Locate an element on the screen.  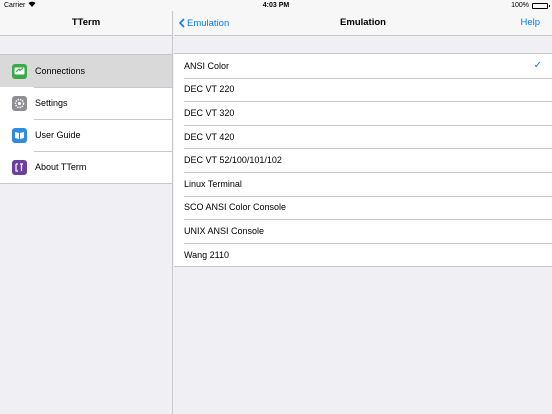
emulation-option-dec-vt-420: DEC VT 420 is located at coordinates (363, 136).